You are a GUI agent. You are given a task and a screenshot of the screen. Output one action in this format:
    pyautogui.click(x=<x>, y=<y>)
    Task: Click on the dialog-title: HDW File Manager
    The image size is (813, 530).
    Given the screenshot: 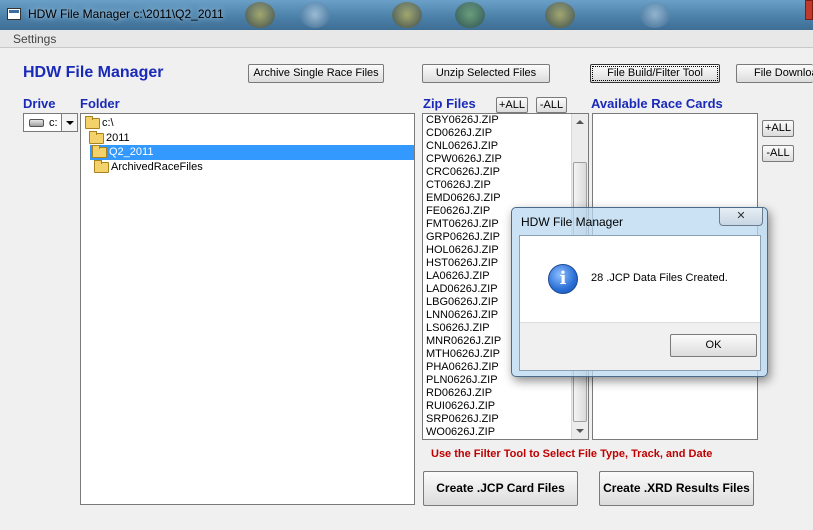 What is the action you would take?
    pyautogui.click(x=572, y=222)
    